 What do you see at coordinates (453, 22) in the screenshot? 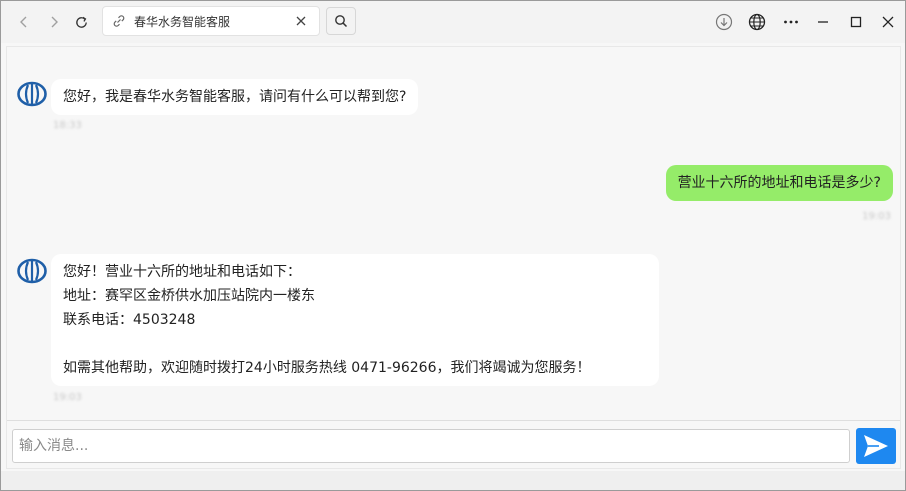
I see `browser-toolbar: 春华水务智能客服` at bounding box center [453, 22].